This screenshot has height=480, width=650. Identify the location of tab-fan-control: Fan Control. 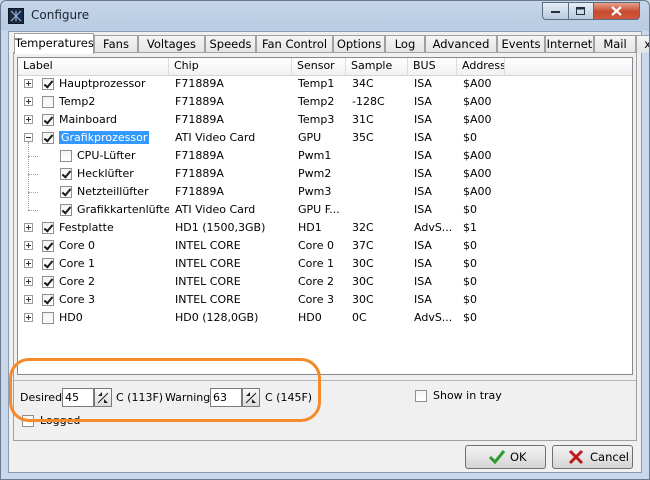
(294, 44).